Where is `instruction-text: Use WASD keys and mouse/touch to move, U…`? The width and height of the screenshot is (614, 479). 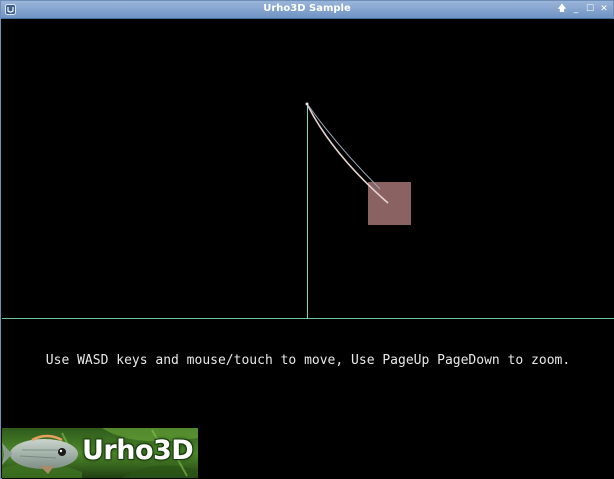 instruction-text: Use WASD keys and mouse/touch to move, U… is located at coordinates (308, 360).